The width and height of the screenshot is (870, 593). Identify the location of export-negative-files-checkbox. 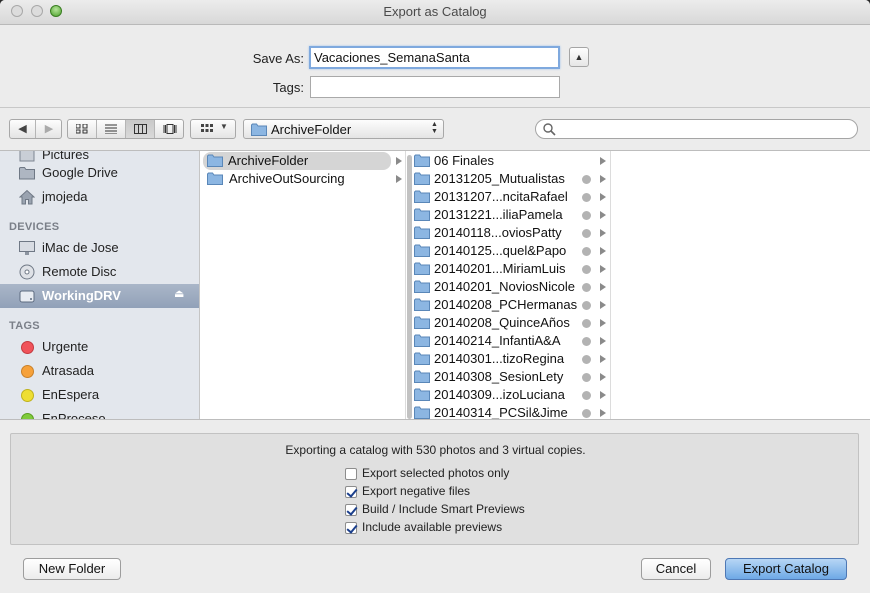
(351, 492).